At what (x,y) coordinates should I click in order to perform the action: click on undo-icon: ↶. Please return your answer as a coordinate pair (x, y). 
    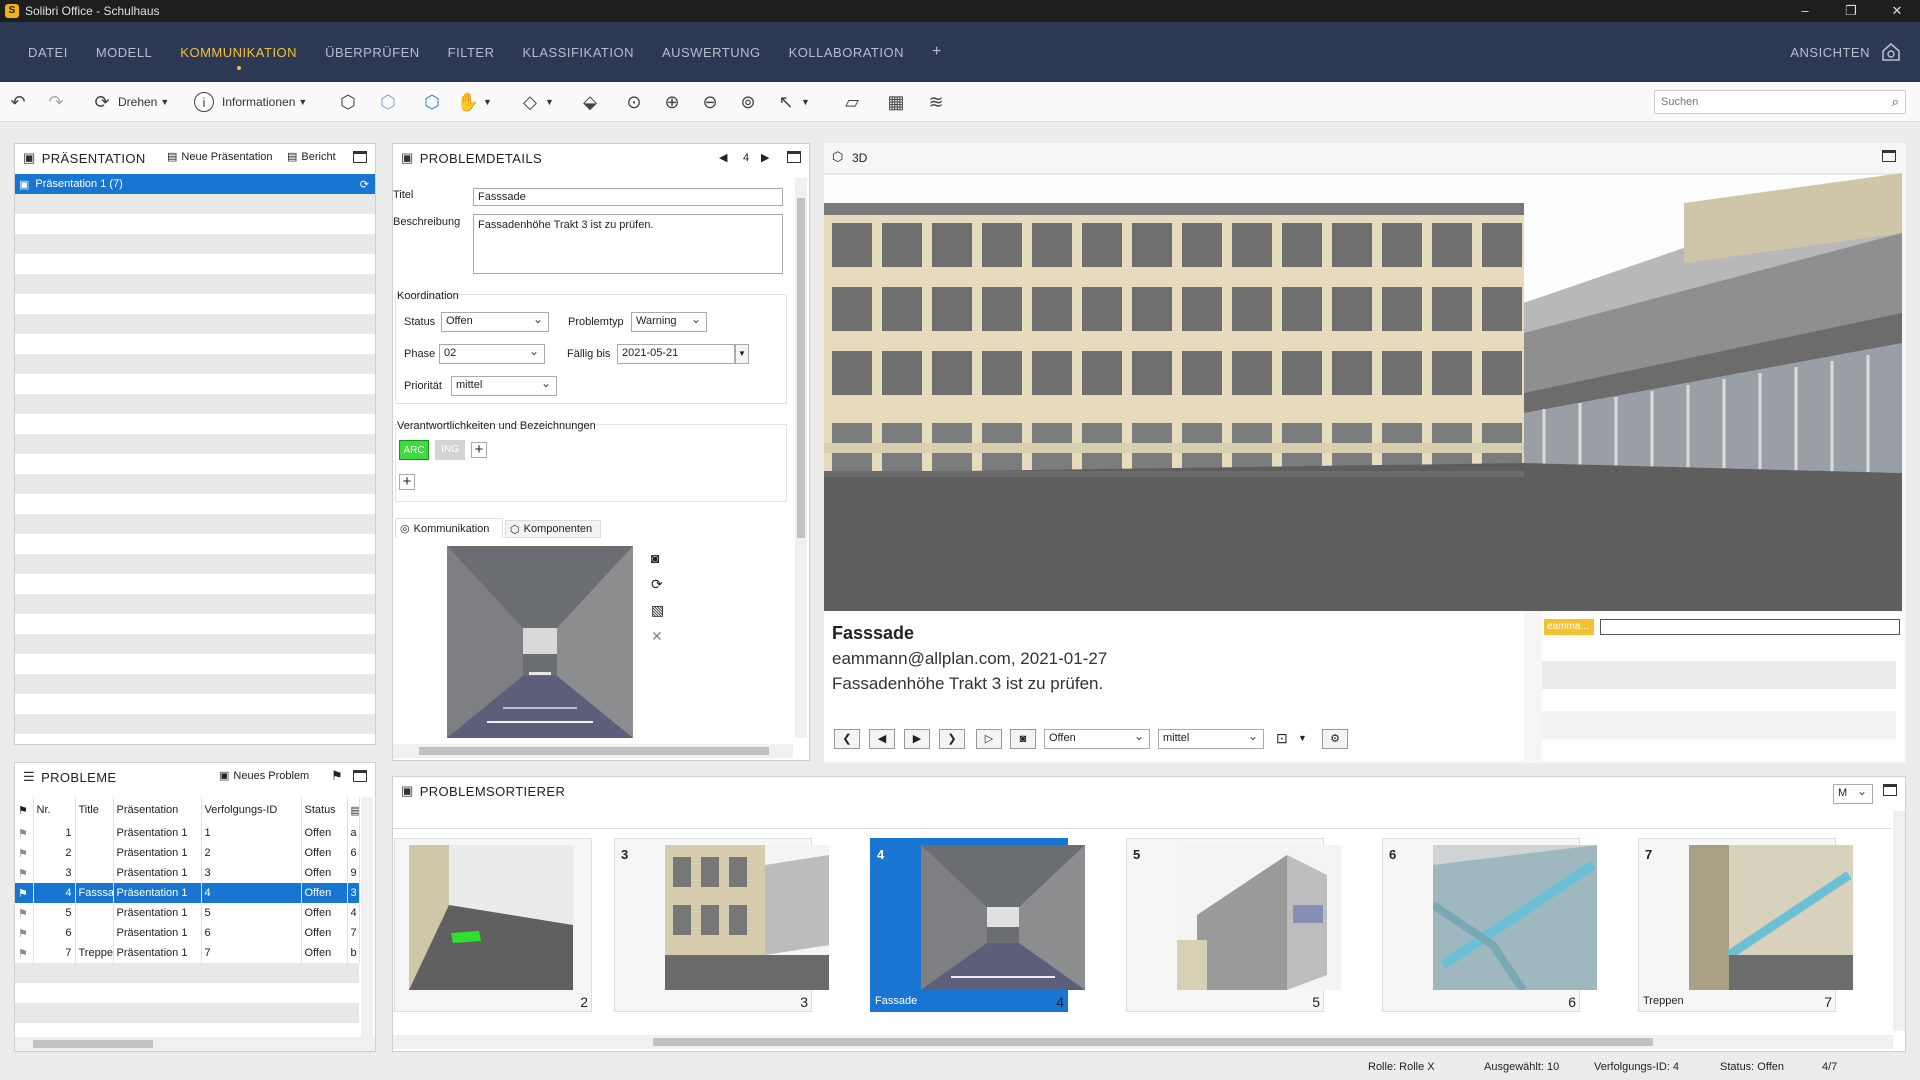
    Looking at the image, I should click on (18, 102).